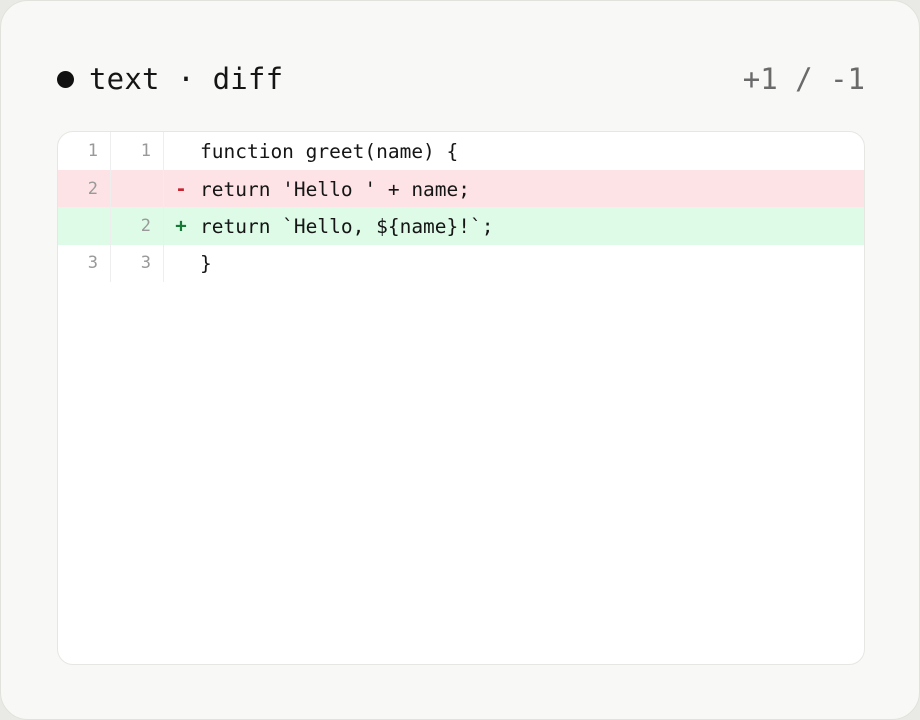 This screenshot has width=920, height=720. I want to click on code-text: function greet(name) {, so click(329, 151).